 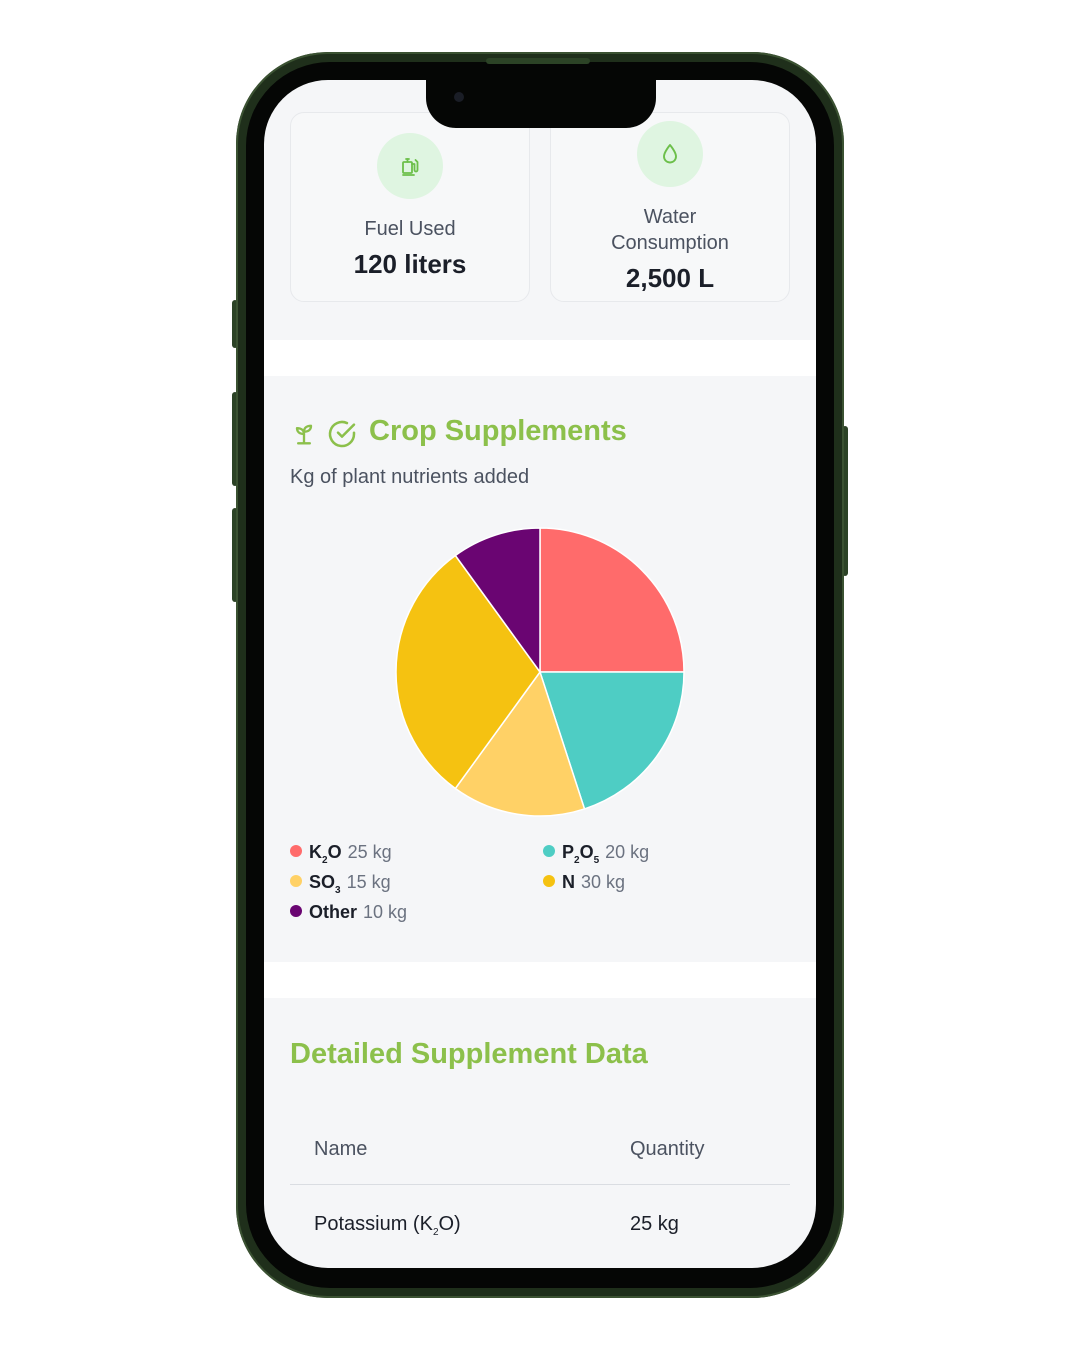 What do you see at coordinates (459, 97) in the screenshot?
I see `front-camera` at bounding box center [459, 97].